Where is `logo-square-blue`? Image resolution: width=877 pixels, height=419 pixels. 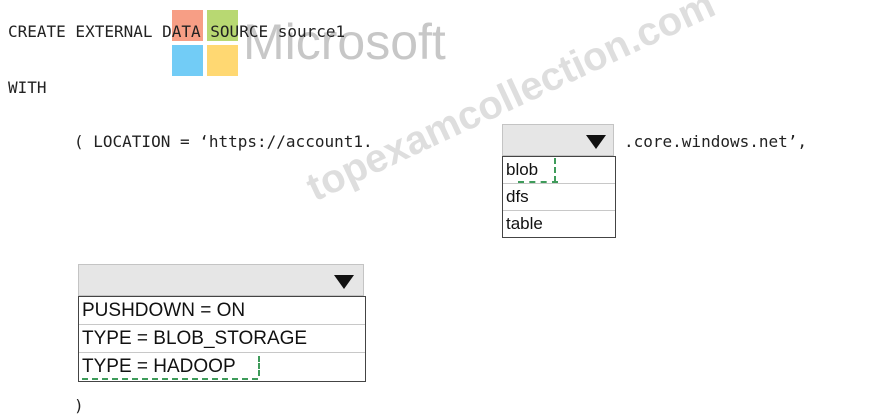
logo-square-blue is located at coordinates (187, 60).